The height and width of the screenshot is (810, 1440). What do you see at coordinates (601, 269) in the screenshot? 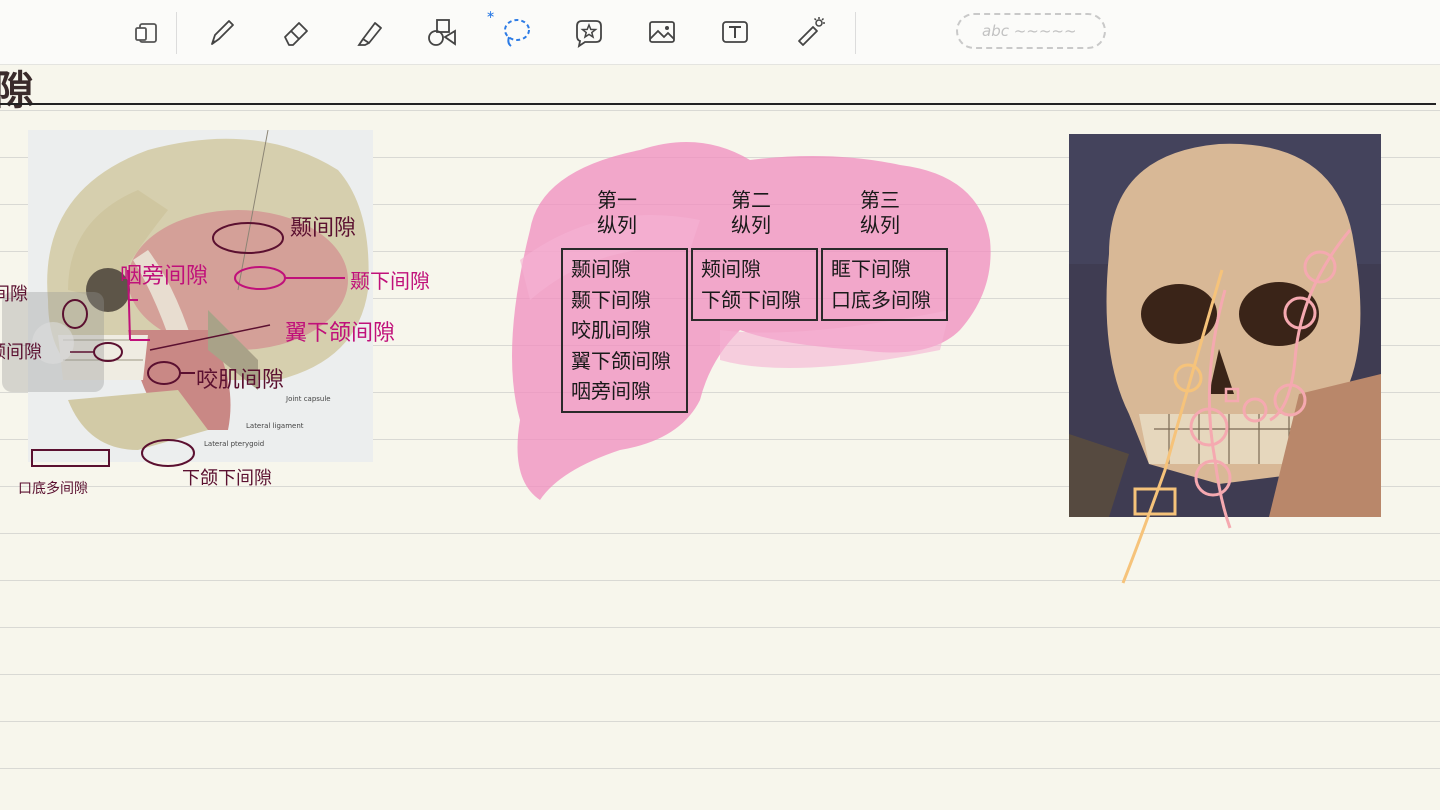
I see `list-item: 颞间隙` at bounding box center [601, 269].